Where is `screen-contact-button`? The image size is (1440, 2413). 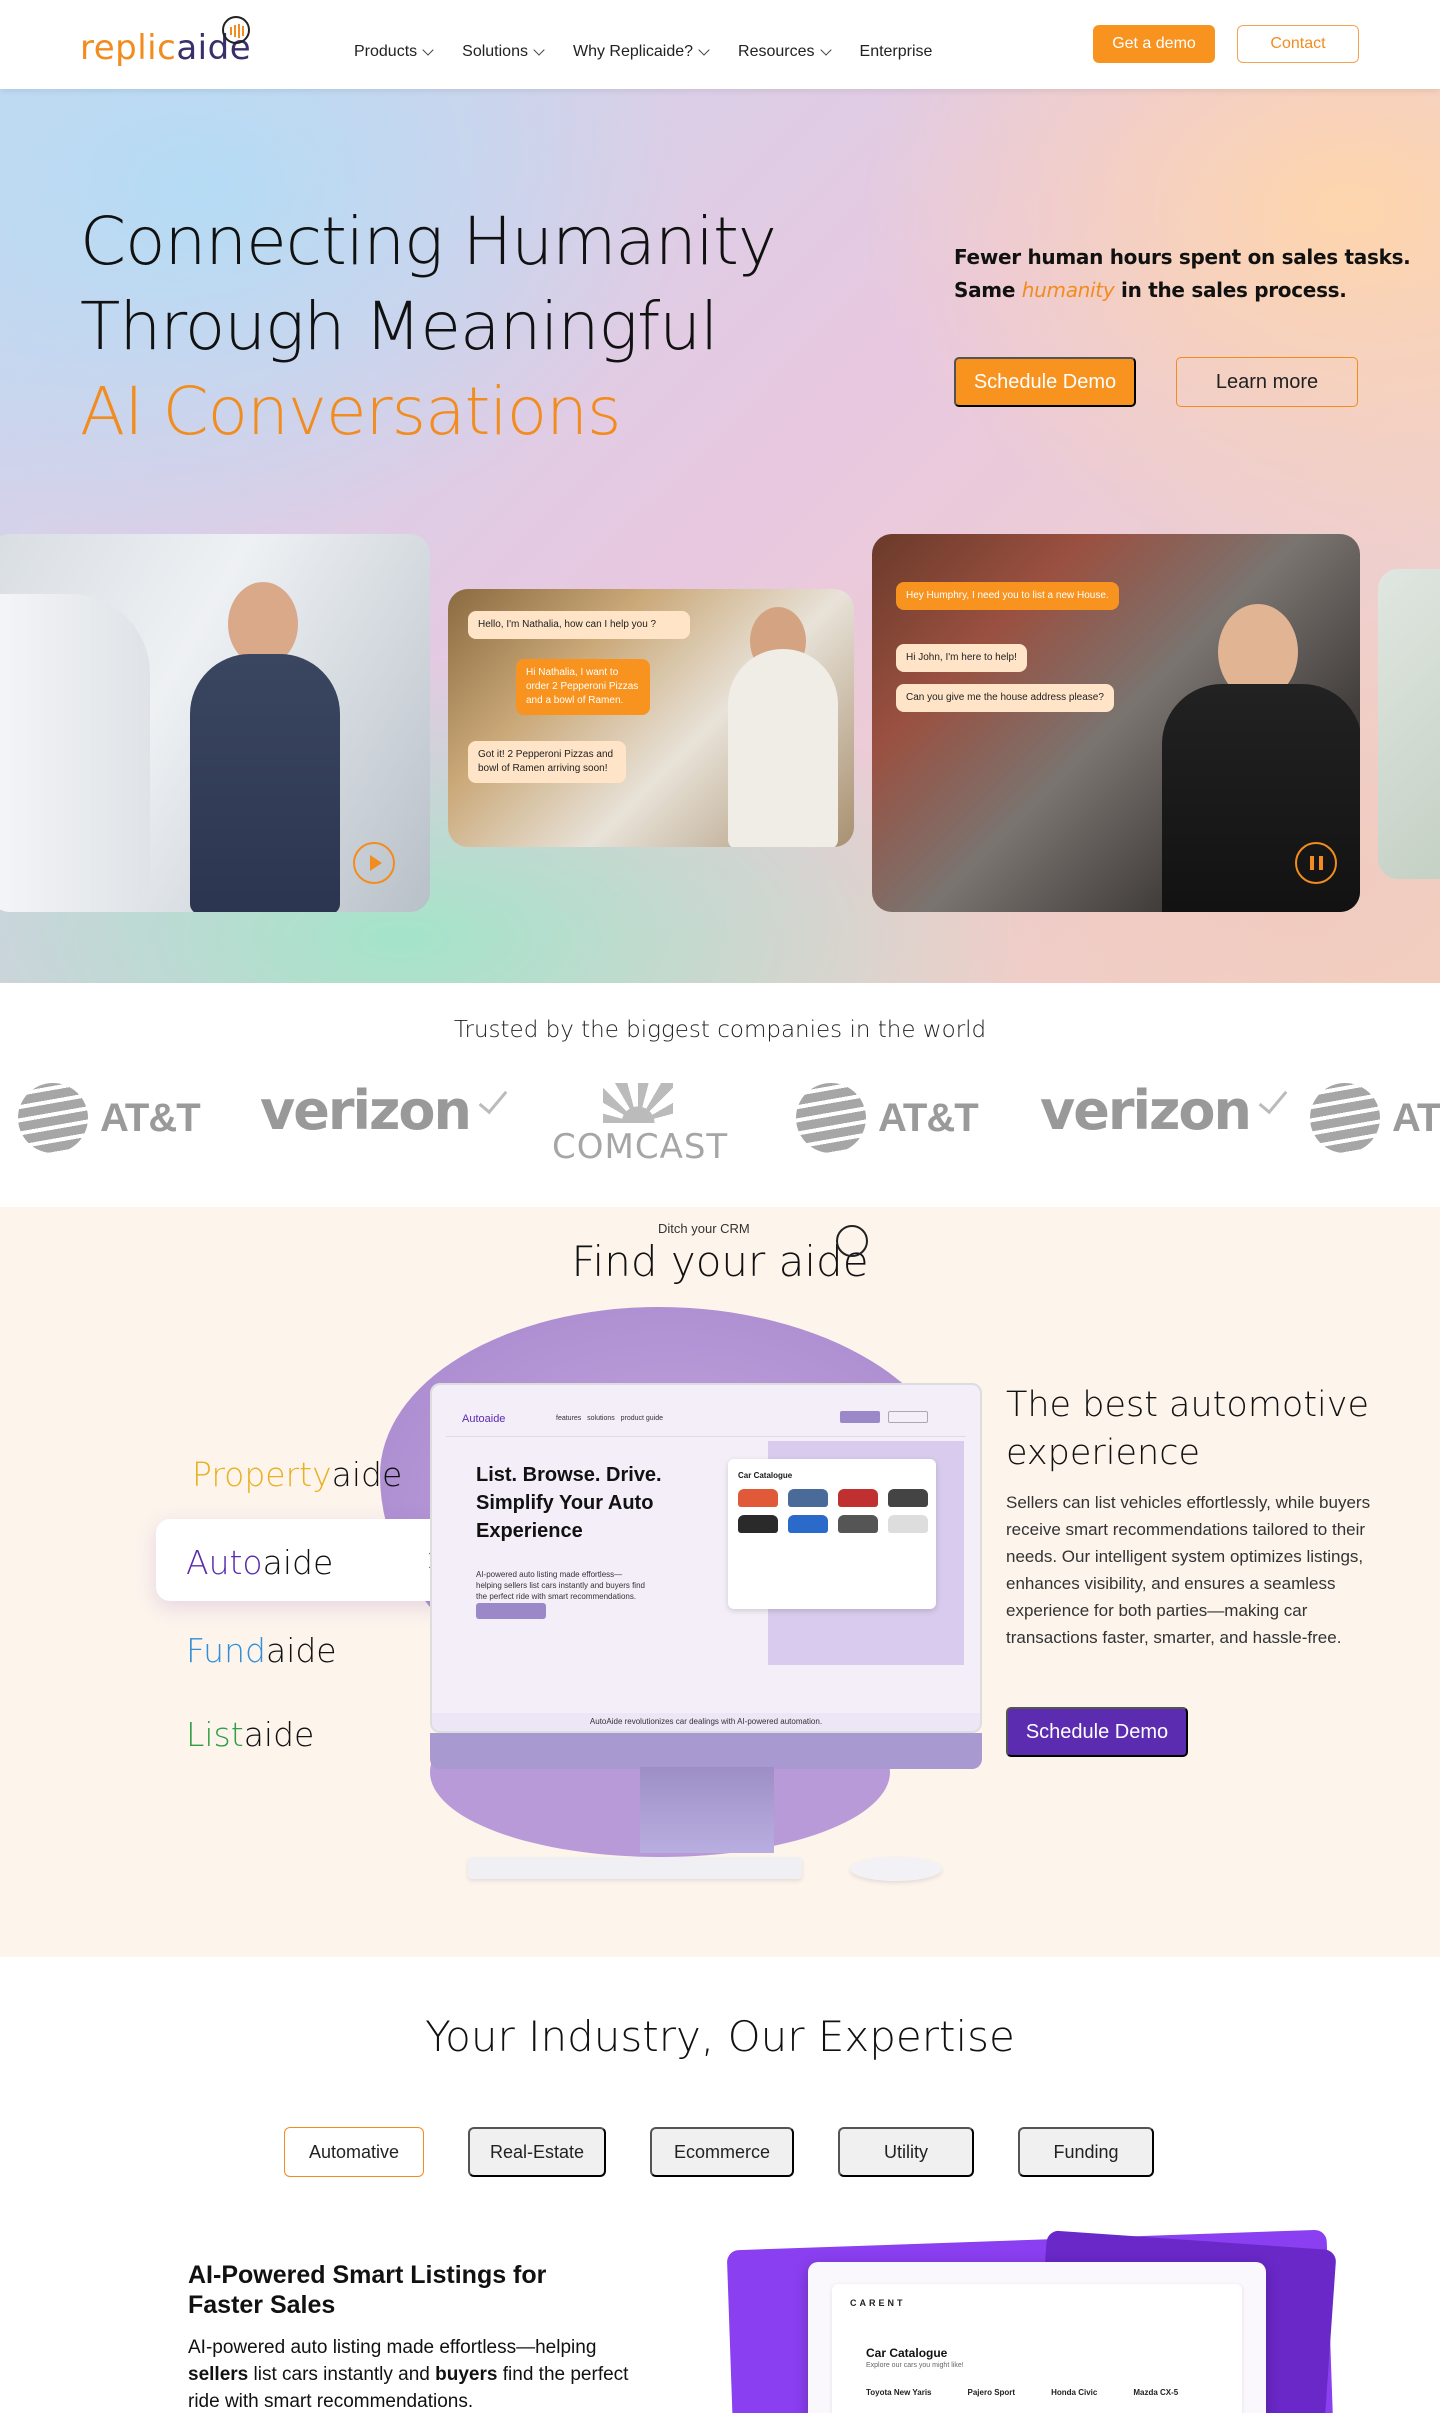
screen-contact-button is located at coordinates (908, 1417).